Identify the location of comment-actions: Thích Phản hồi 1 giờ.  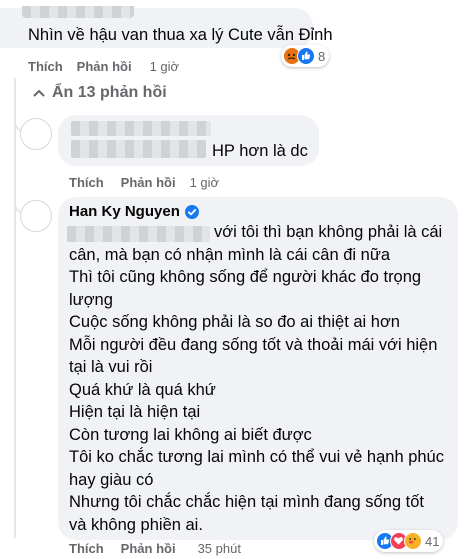
(103, 66).